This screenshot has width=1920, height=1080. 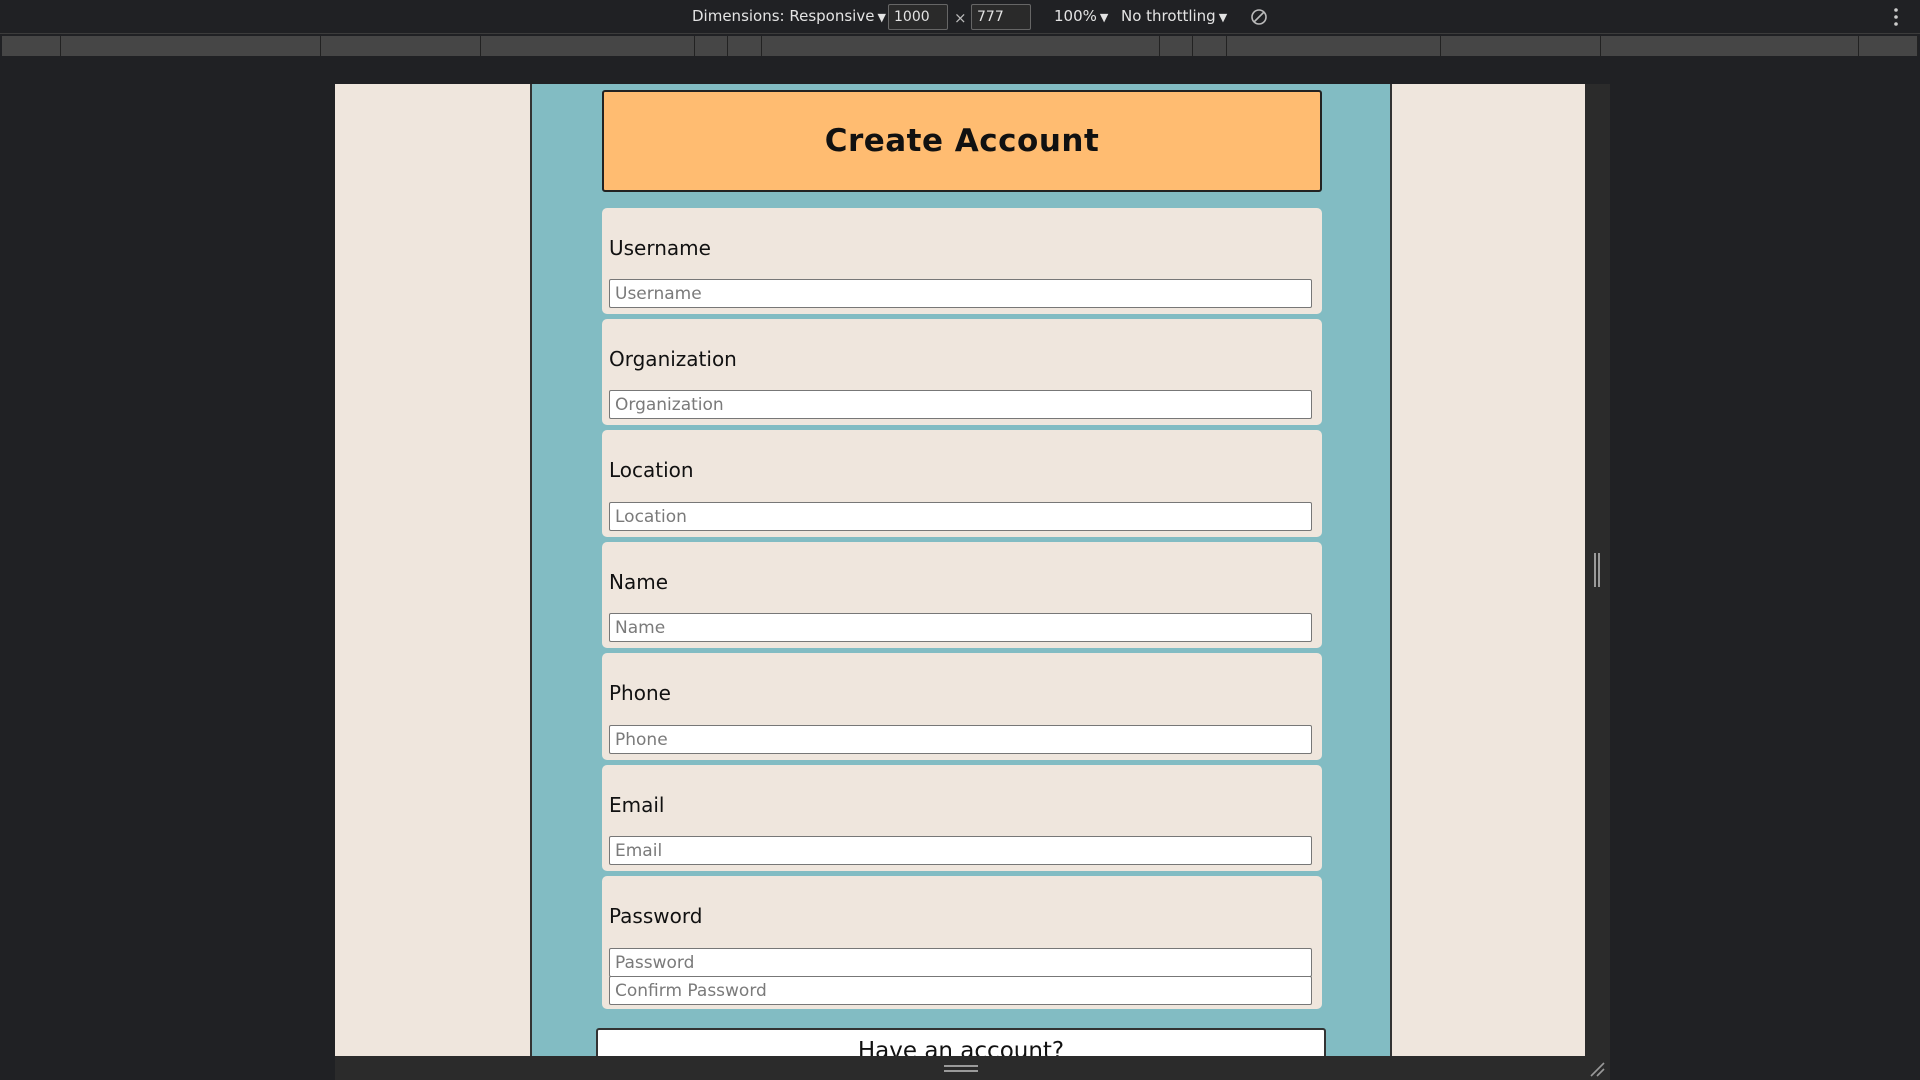 I want to click on name-label: Name, so click(x=639, y=582).